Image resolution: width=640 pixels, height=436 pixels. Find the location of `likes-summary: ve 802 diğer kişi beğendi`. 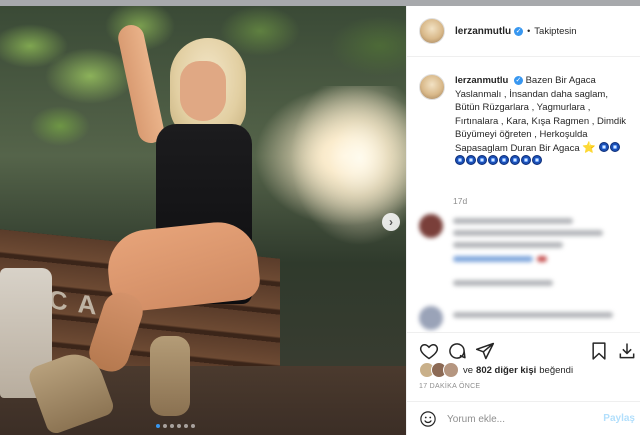

likes-summary: ve 802 diğer kişi beğendi is located at coordinates (496, 370).